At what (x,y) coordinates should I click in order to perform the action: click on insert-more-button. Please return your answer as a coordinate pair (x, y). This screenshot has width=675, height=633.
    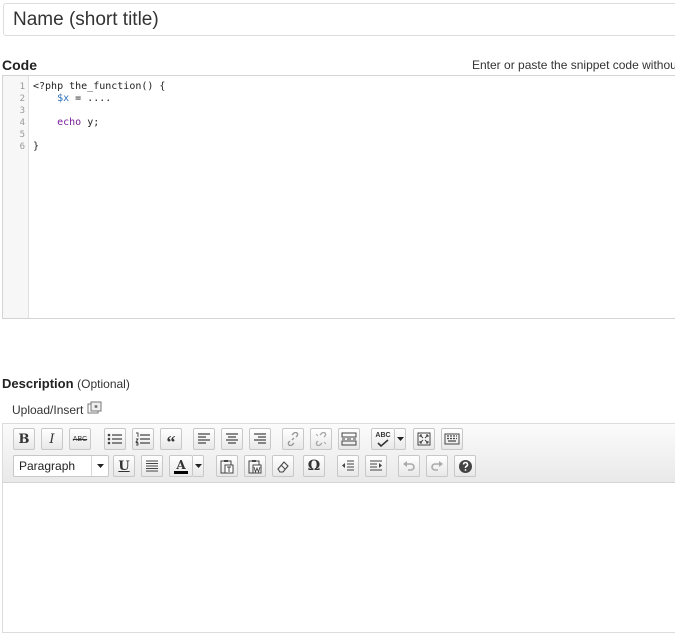
    Looking at the image, I should click on (349, 439).